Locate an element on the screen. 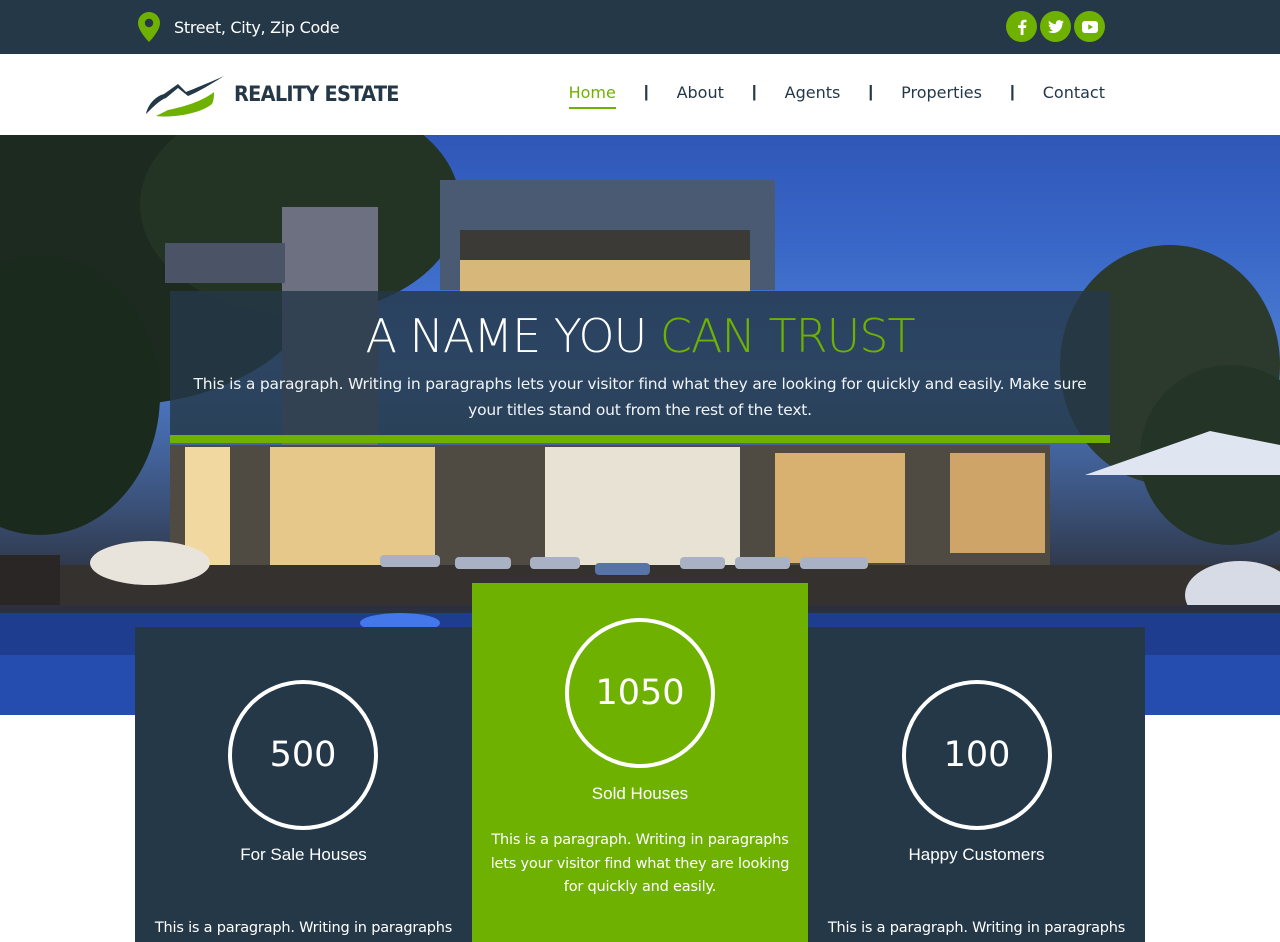 This screenshot has height=942, width=1280. twitter-icon is located at coordinates (1055, 26).